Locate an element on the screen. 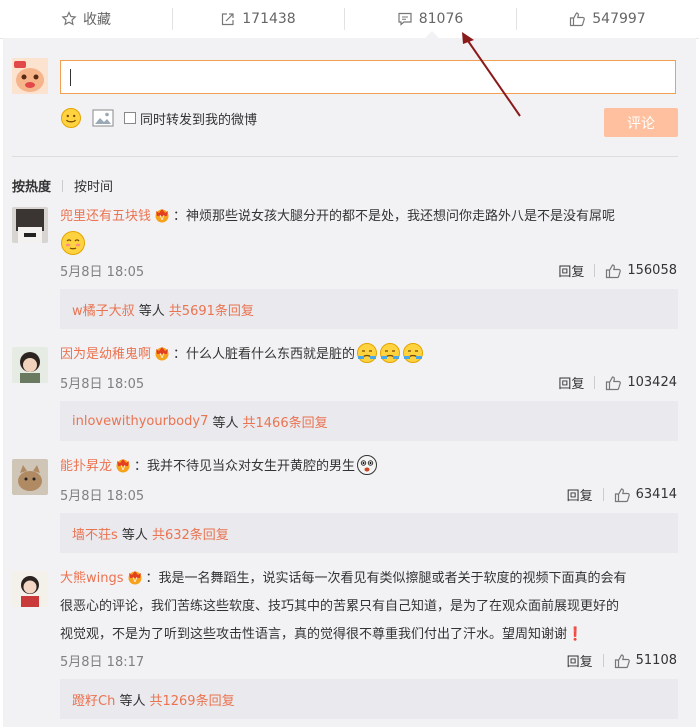 The image size is (699, 727). comment-text: 能扑昇龙 V ：我并不待见当众对女生开黄腔的男生 is located at coordinates (370, 467).